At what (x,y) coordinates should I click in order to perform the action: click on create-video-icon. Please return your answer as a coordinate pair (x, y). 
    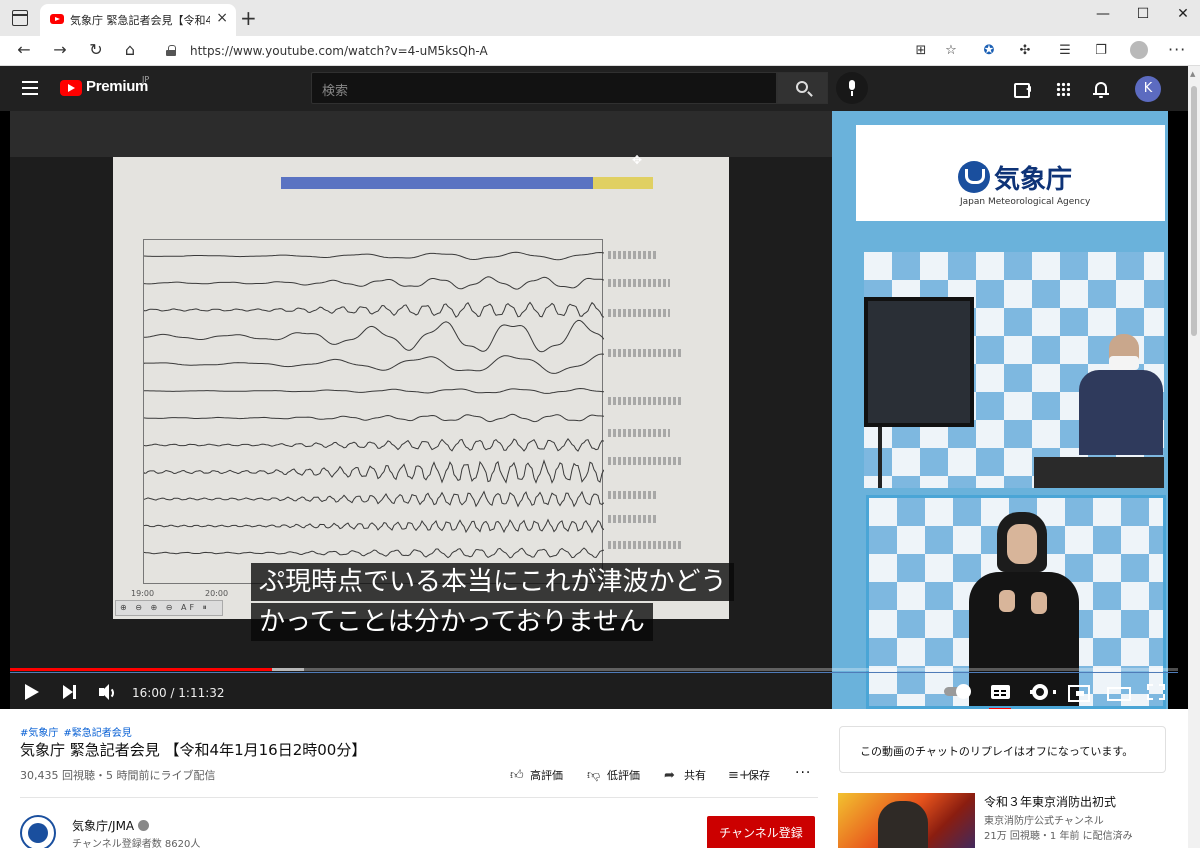
    Looking at the image, I should click on (1022, 89).